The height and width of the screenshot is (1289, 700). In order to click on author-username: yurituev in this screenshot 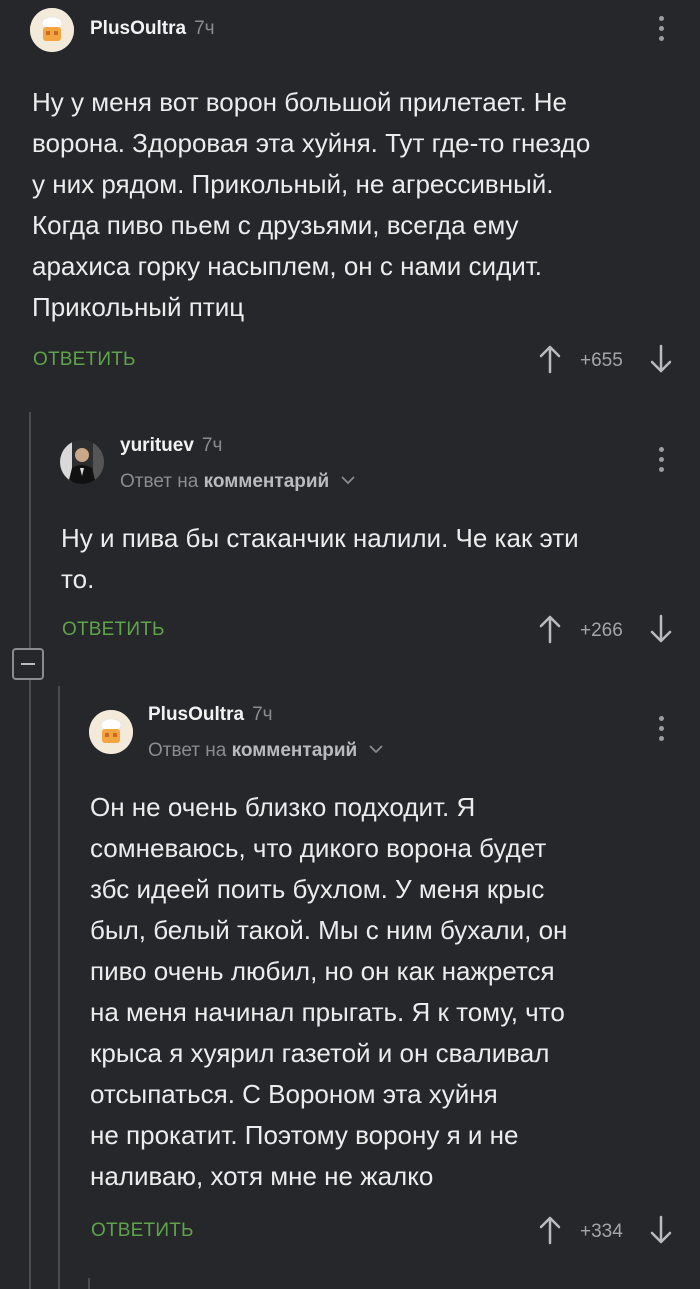, I will do `click(157, 445)`.